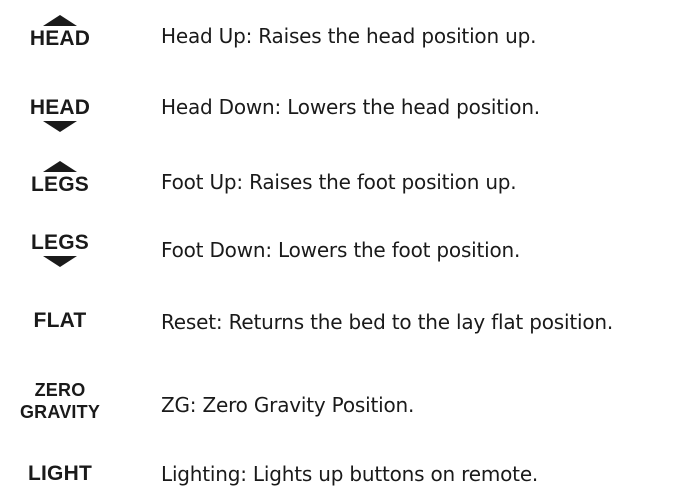  I want to click on foot-up-button: LEGS, so click(60, 178).